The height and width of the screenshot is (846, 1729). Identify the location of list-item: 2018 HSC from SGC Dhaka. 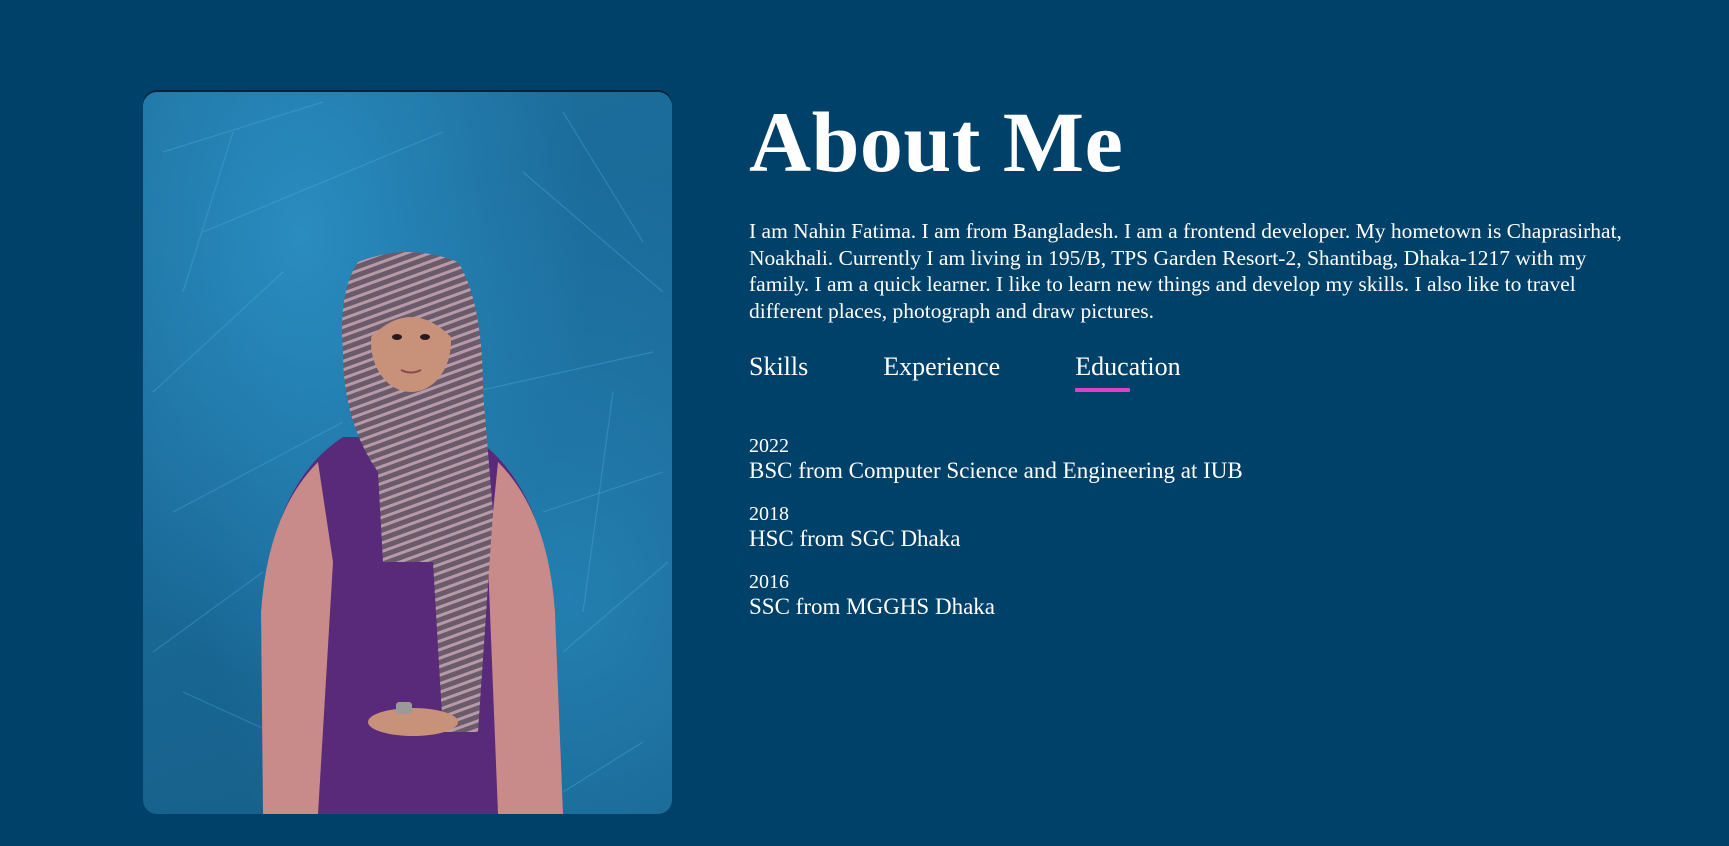
(1199, 528).